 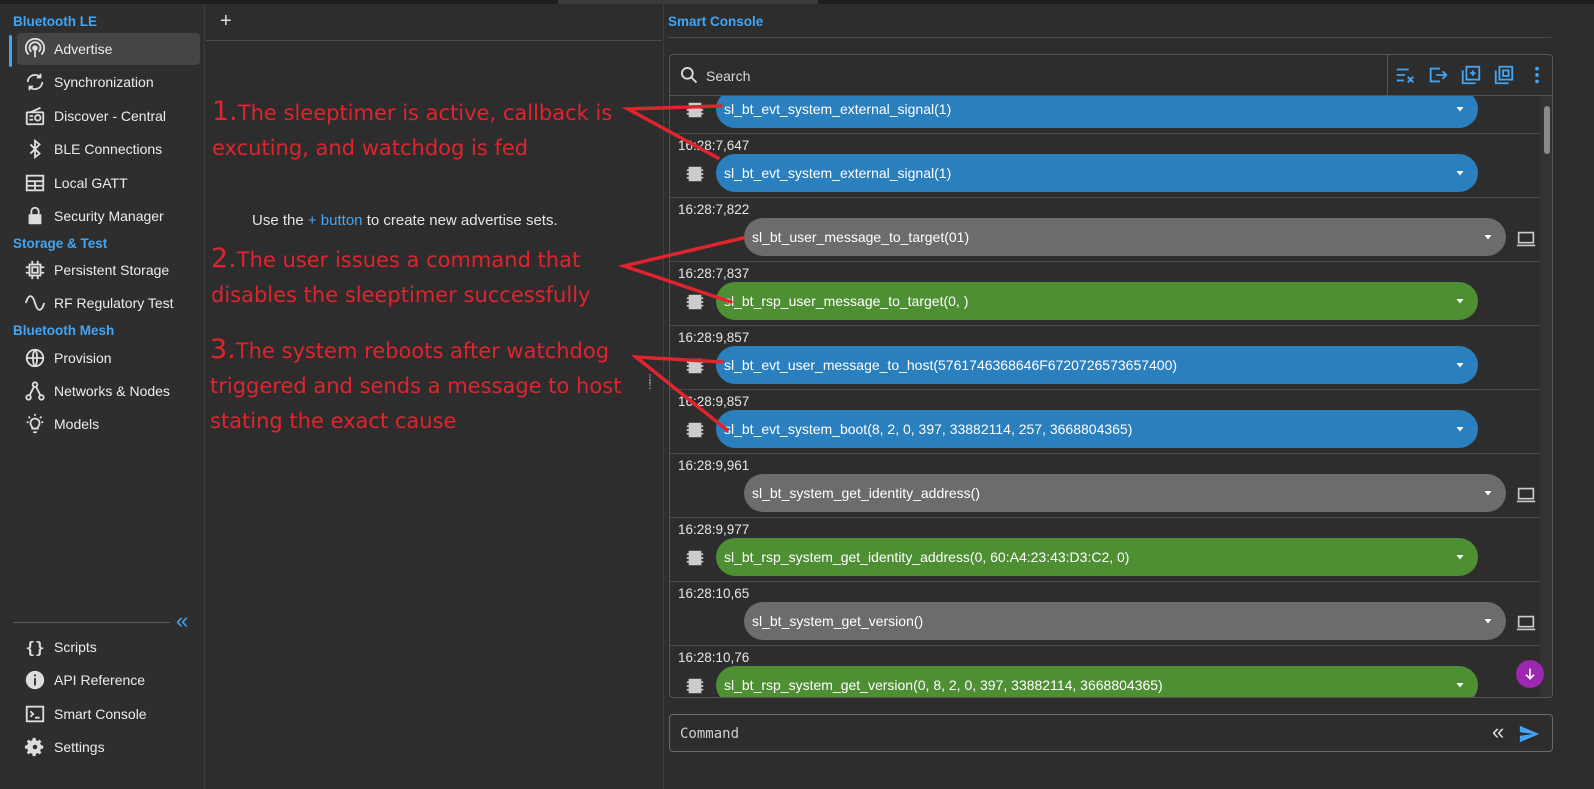 I want to click on message-timestamp: 16:28:9,977, so click(x=714, y=529).